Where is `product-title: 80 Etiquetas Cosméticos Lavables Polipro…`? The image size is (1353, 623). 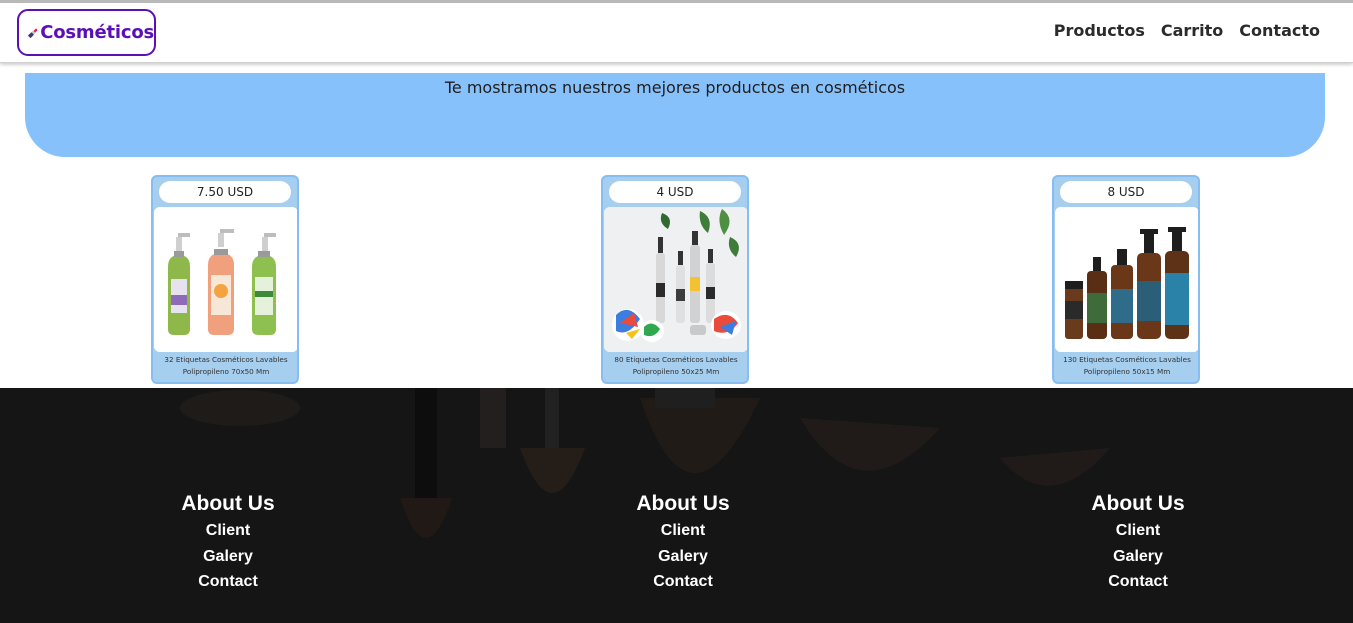 product-title: 80 Etiquetas Cosméticos Lavables Polipro… is located at coordinates (676, 365).